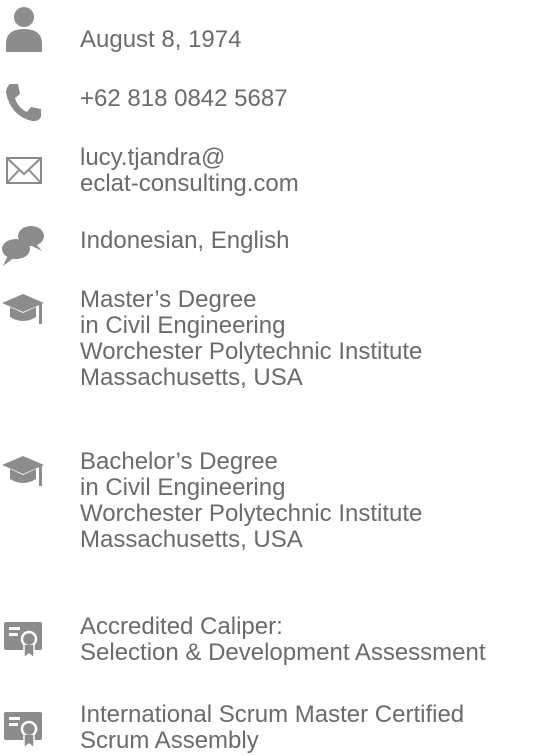  I want to click on email-row: lucy.tjandra@ eclat-consulting.com, so click(270, 175).